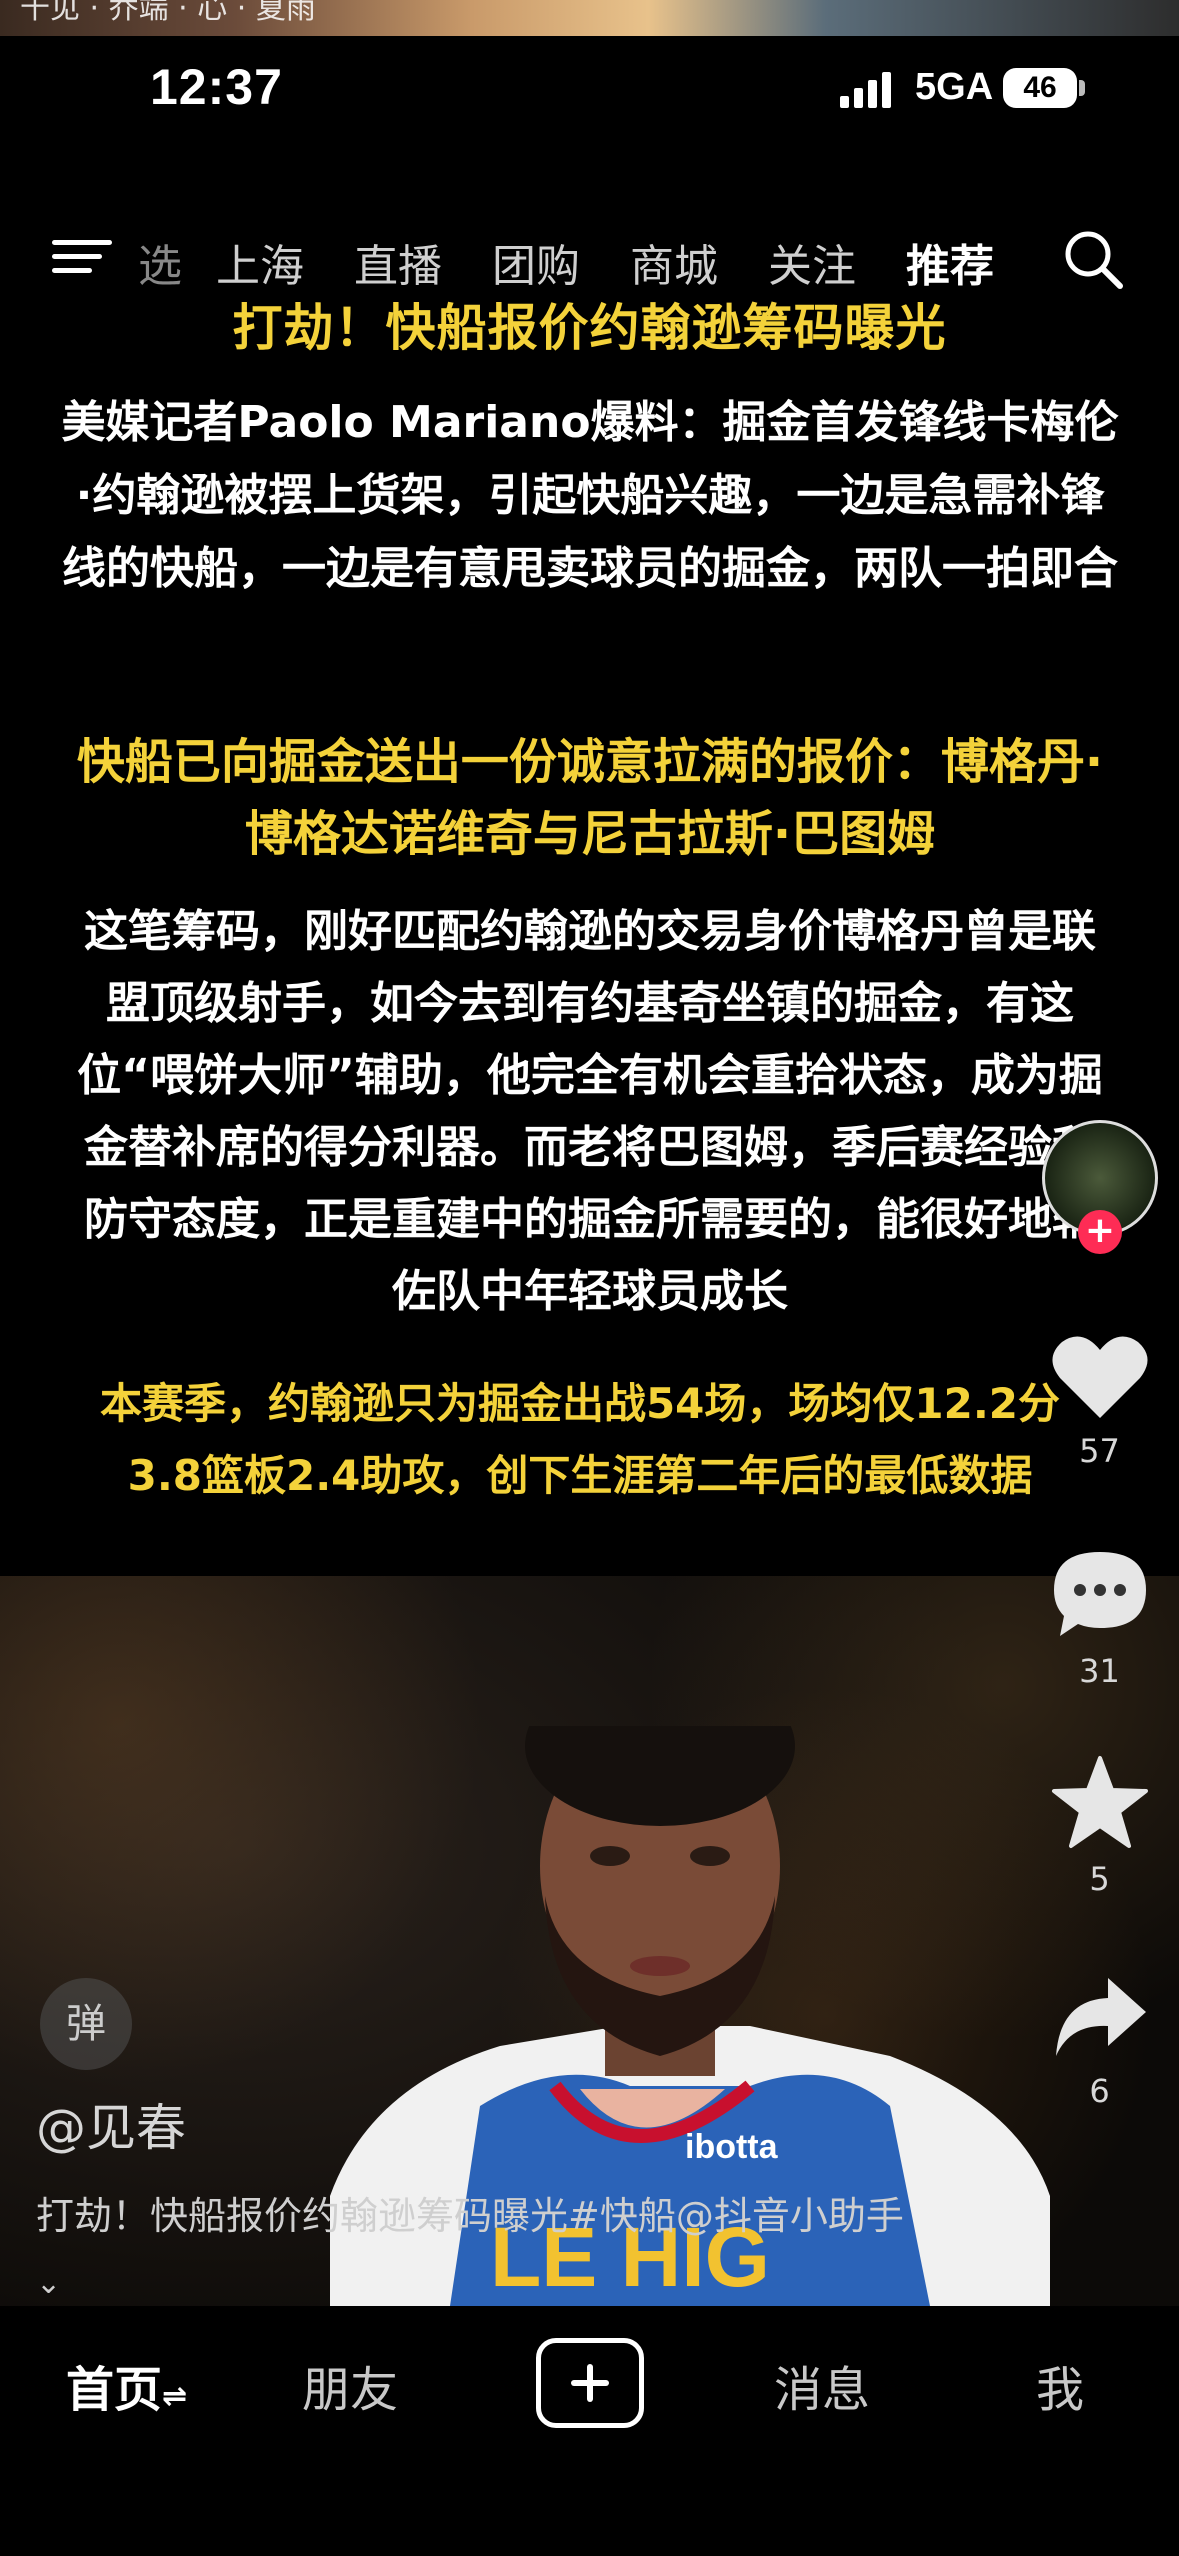 The height and width of the screenshot is (2556, 1179). Describe the element at coordinates (1099, 1879) in the screenshot. I see `favorite-count: 5` at that location.